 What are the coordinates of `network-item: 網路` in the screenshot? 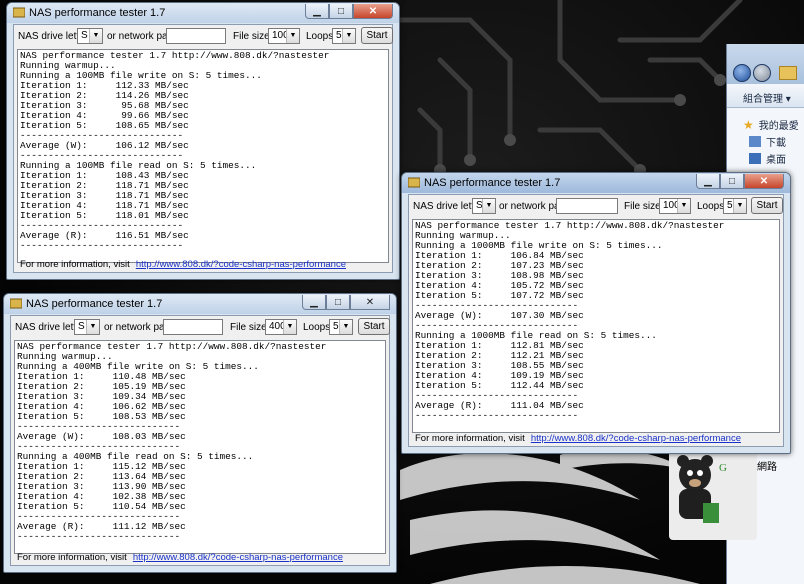 It's located at (767, 465).